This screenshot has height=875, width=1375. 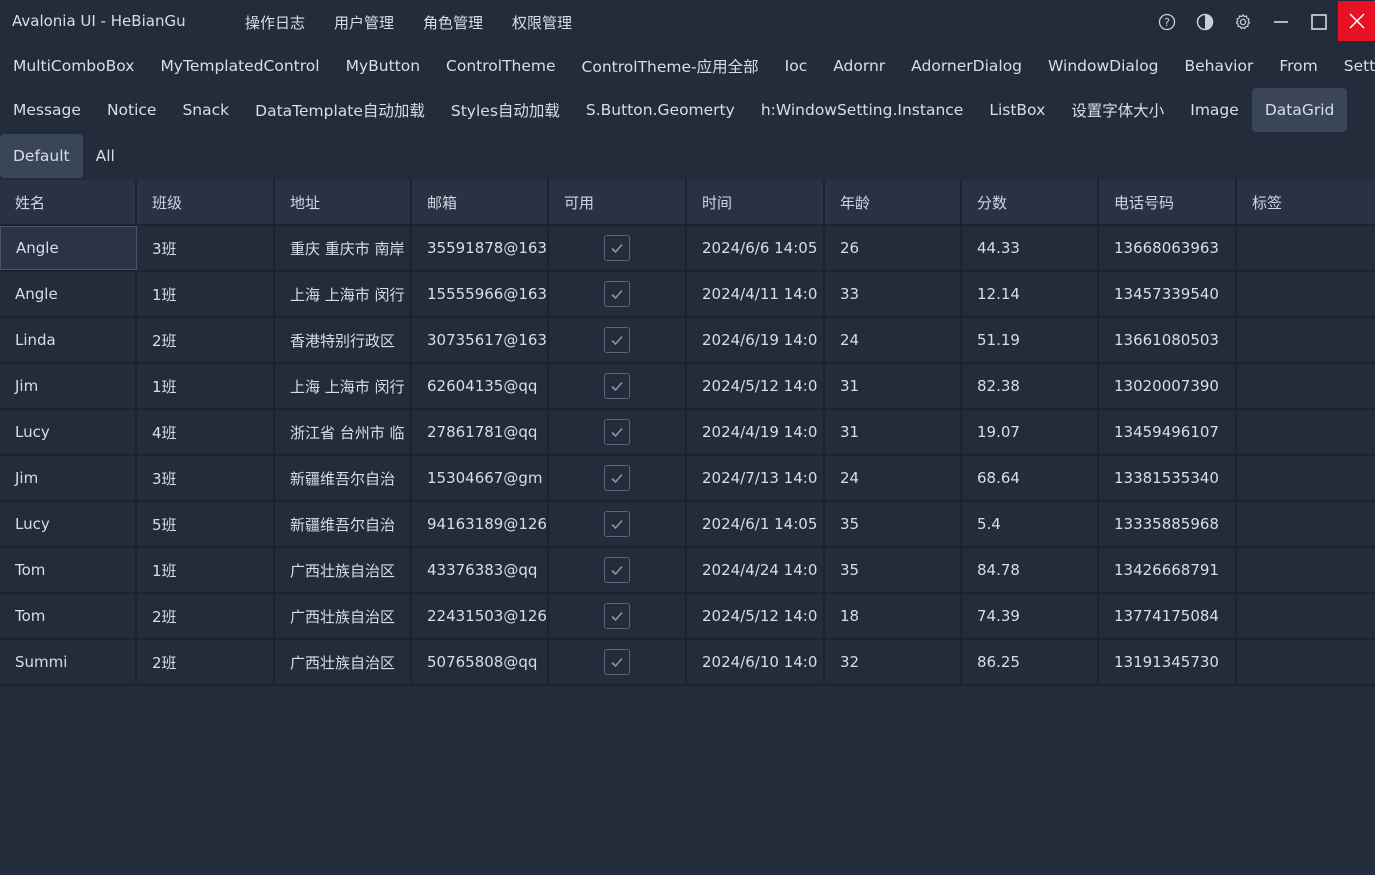 What do you see at coordinates (756, 202) in the screenshot?
I see `column-header: 时间` at bounding box center [756, 202].